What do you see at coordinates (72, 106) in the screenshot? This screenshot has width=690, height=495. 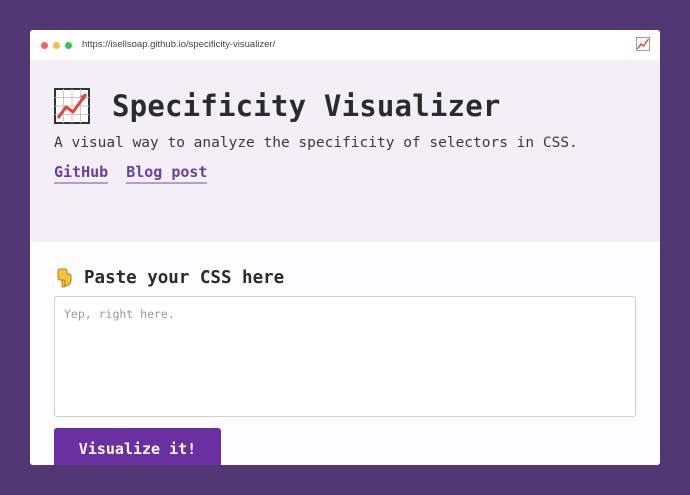 I see `chart-increasing-icon` at bounding box center [72, 106].